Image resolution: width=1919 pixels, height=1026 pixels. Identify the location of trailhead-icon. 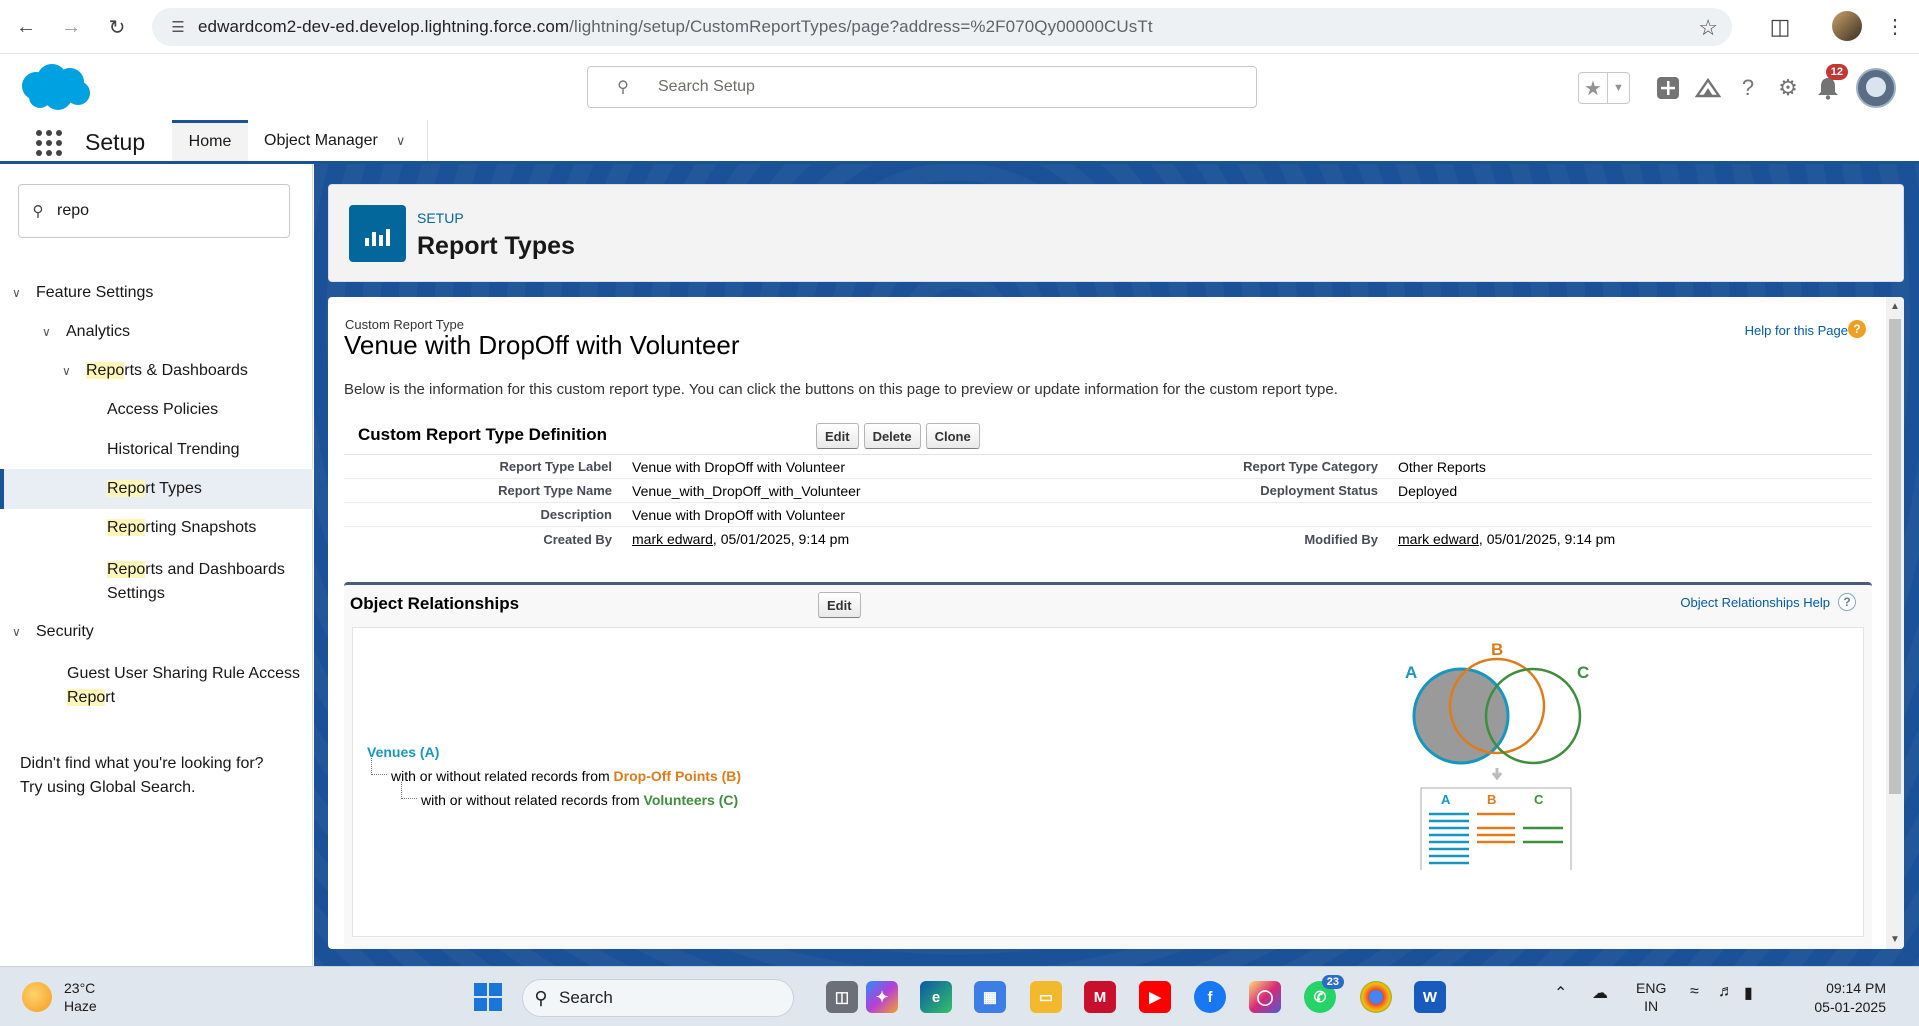
(1708, 88).